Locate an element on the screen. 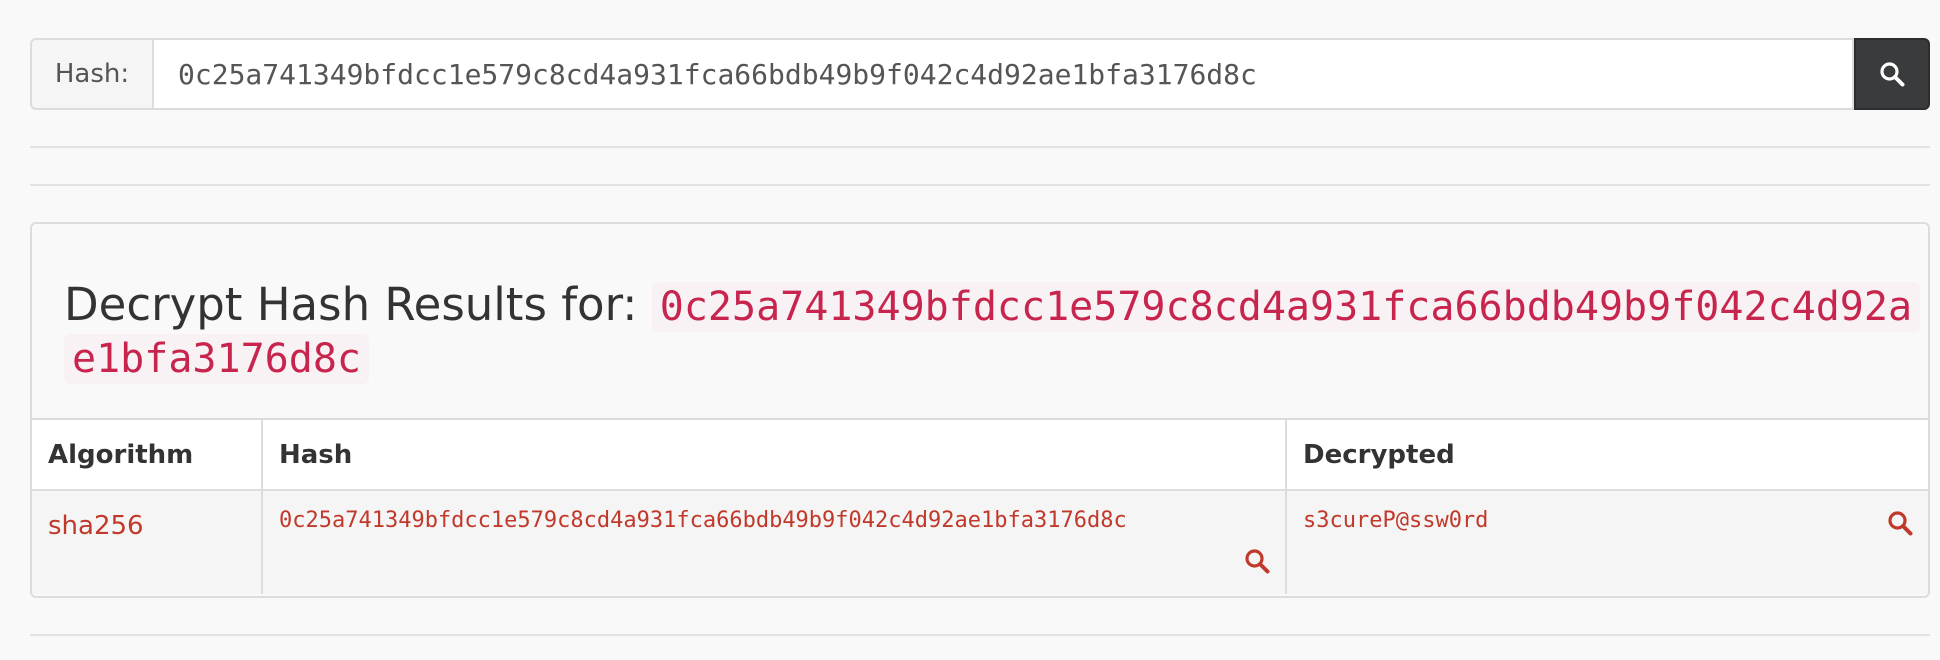  search-button is located at coordinates (1892, 74).